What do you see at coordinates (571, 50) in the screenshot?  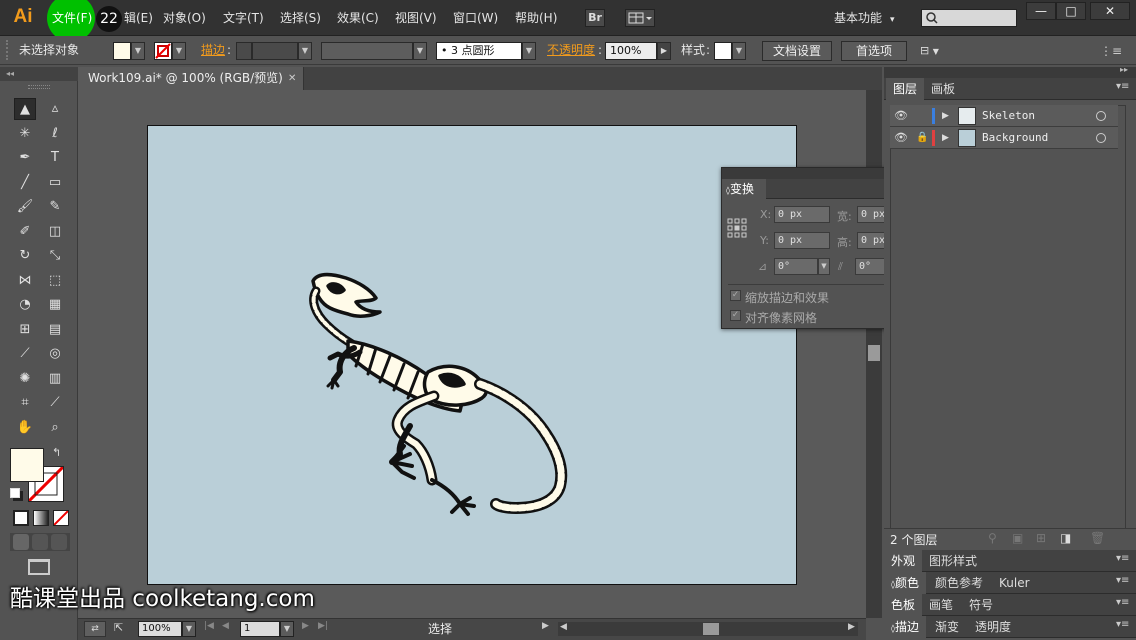 I see `opacity-label: 不透明度` at bounding box center [571, 50].